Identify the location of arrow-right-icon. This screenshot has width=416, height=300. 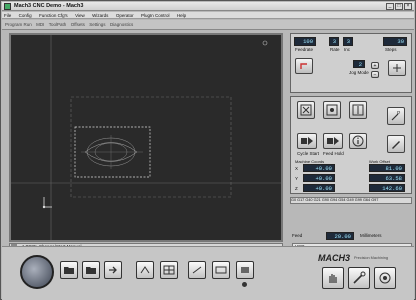
(113, 270).